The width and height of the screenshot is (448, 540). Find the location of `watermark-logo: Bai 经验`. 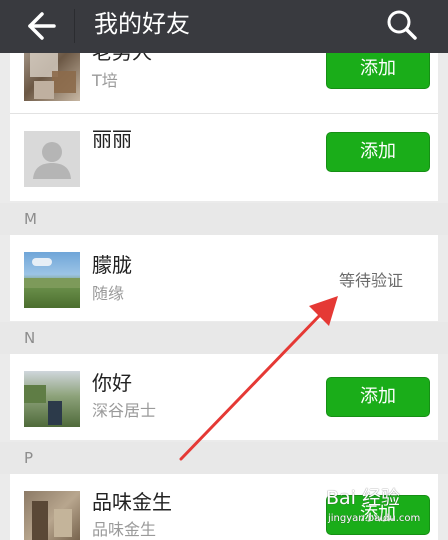

watermark-logo: Bai 经验 is located at coordinates (363, 498).